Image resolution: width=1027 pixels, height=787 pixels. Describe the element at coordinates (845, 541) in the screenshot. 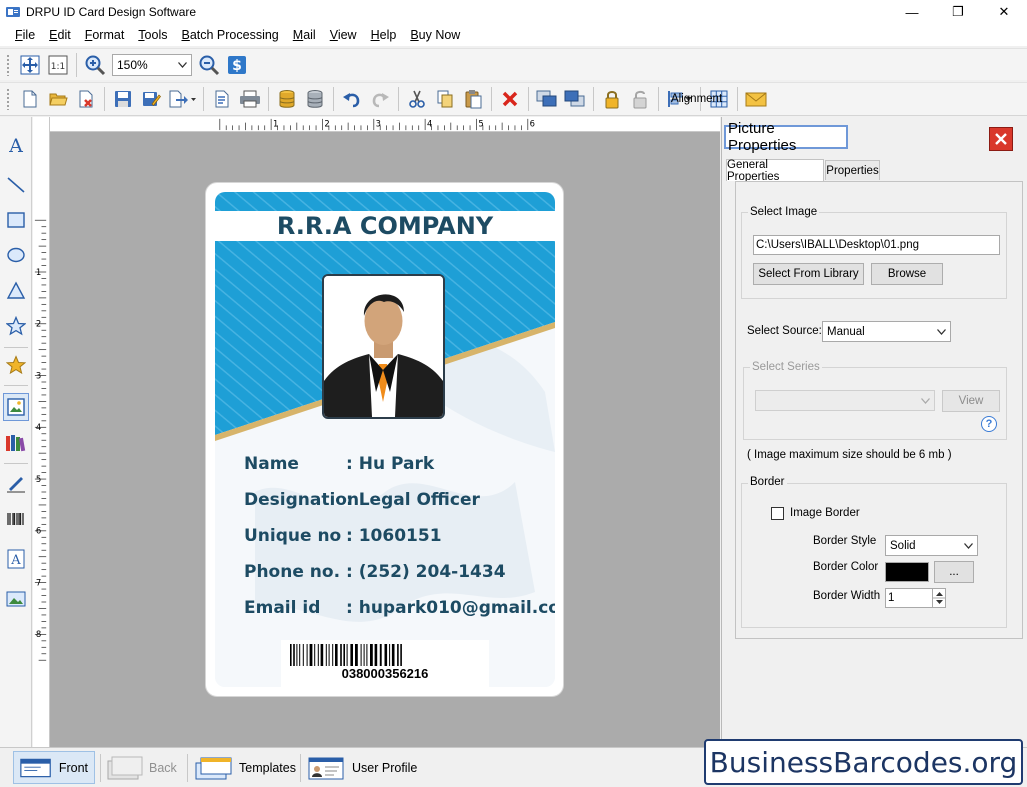

I see `border-style-label: Border Style` at that location.